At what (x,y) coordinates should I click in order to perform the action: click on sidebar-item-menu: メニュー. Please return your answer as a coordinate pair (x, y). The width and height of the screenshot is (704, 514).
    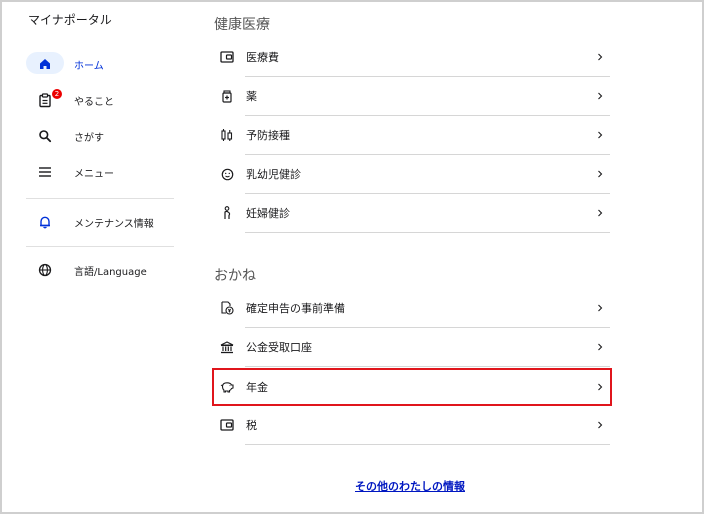
    Looking at the image, I should click on (100, 172).